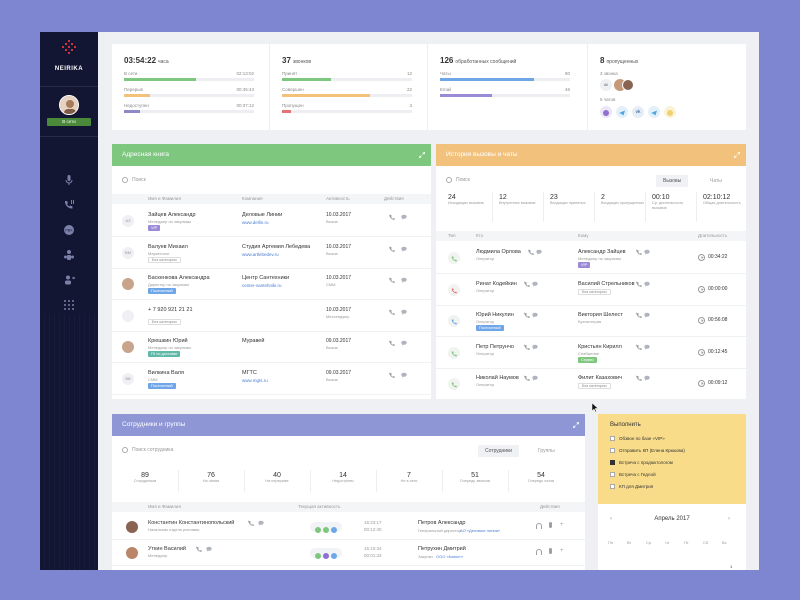  What do you see at coordinates (265, 278) in the screenshot?
I see `company-name: Центр Сантехники` at bounding box center [265, 278].